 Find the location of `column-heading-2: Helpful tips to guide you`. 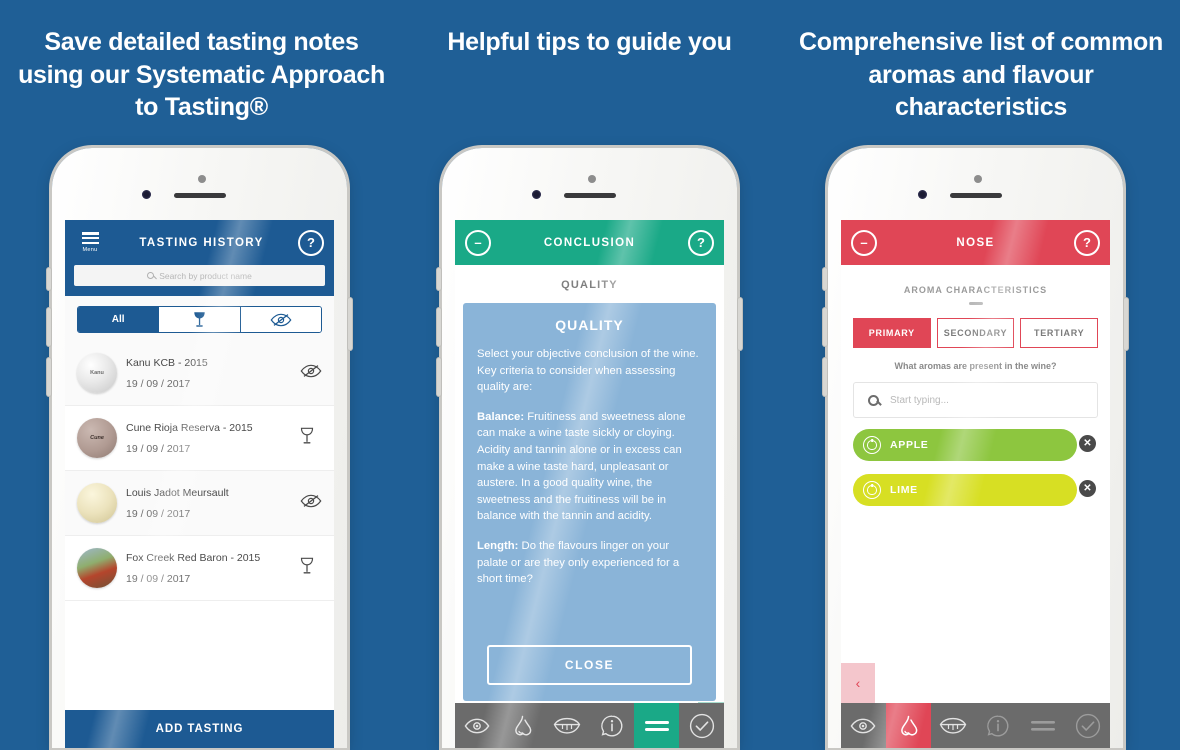

column-heading-2: Helpful tips to guide you is located at coordinates (589, 42).